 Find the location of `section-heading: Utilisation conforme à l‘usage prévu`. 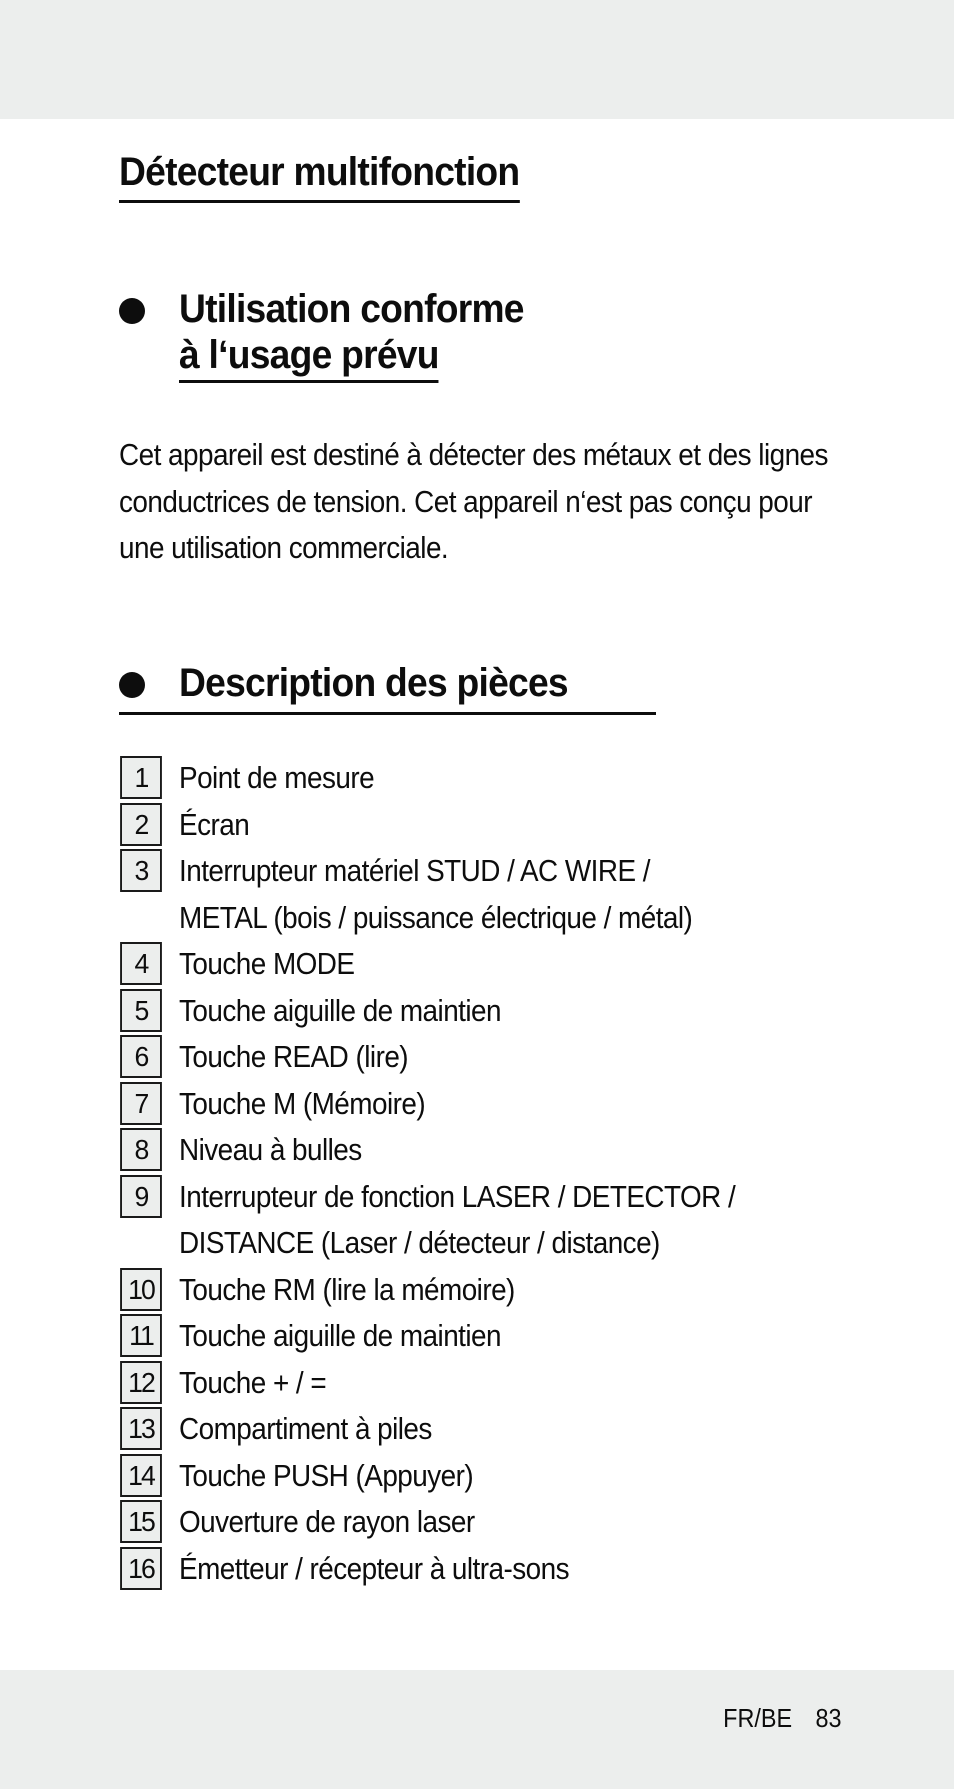

section-heading: Utilisation conforme à l‘usage prévu is located at coordinates (351, 334).